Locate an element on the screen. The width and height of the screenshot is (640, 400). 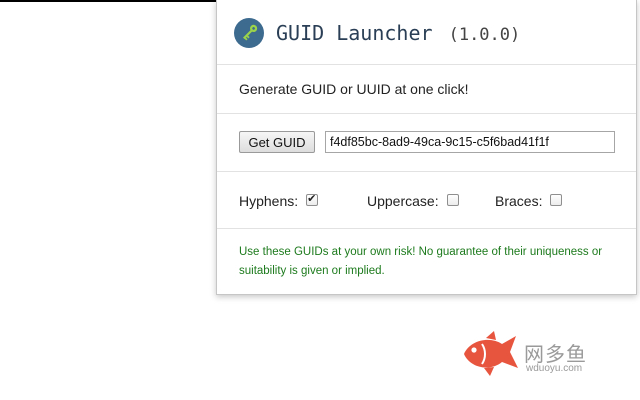
get-guid-button: Get GUID is located at coordinates (277, 142).